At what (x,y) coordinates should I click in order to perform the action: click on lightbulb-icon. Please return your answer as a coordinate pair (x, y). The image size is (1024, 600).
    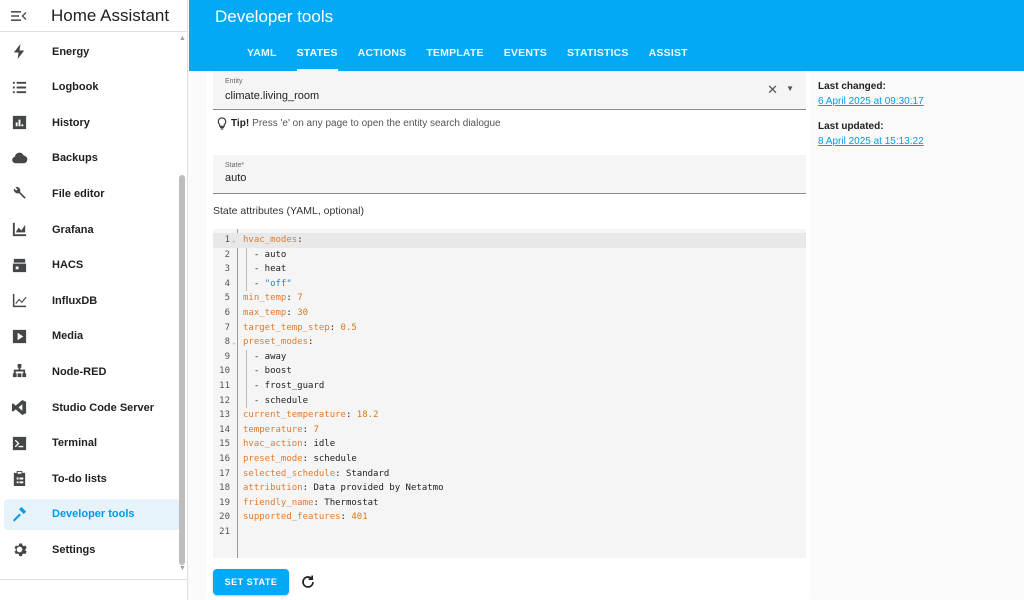
    Looking at the image, I should click on (222, 123).